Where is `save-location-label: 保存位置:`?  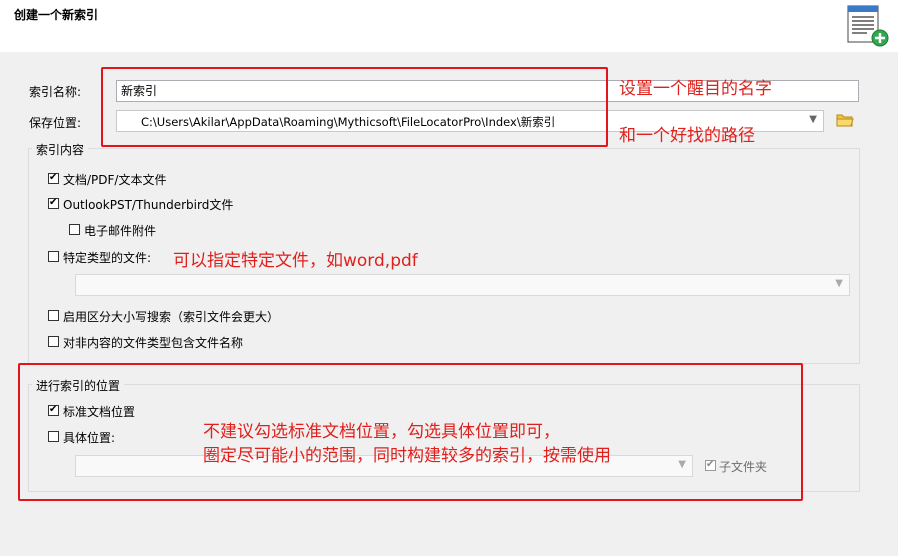 save-location-label: 保存位置: is located at coordinates (55, 123).